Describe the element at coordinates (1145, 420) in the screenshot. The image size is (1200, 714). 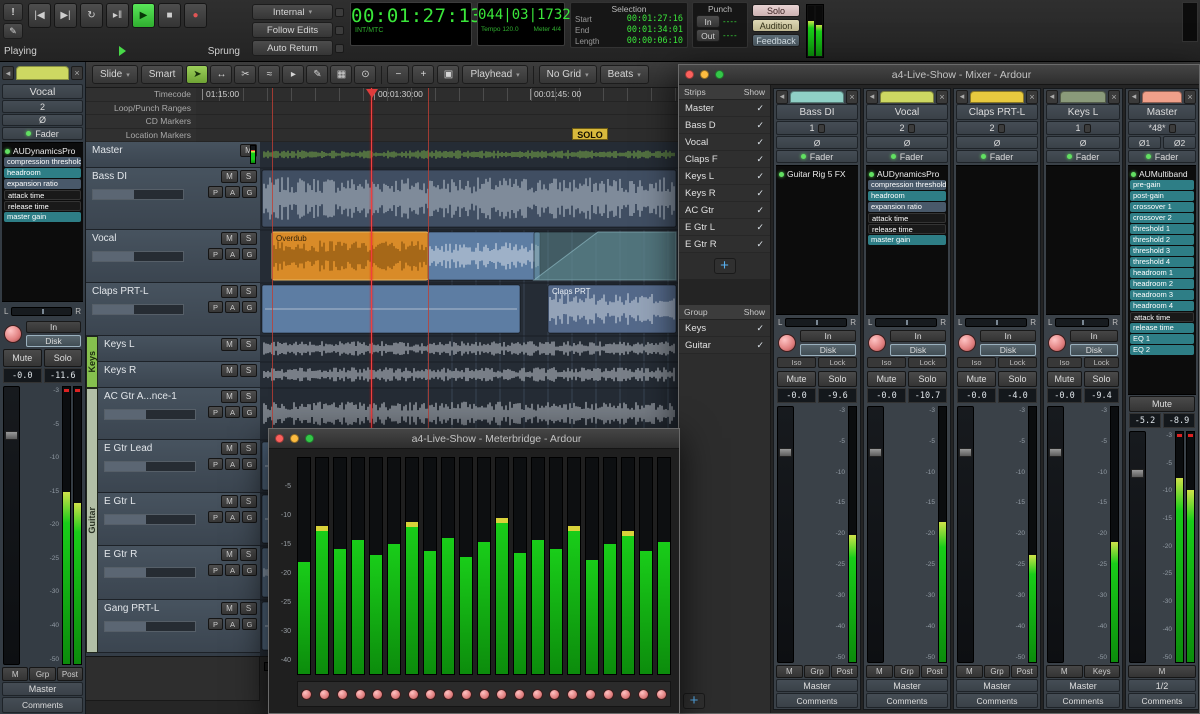
I see `gain-display: -5.2` at that location.